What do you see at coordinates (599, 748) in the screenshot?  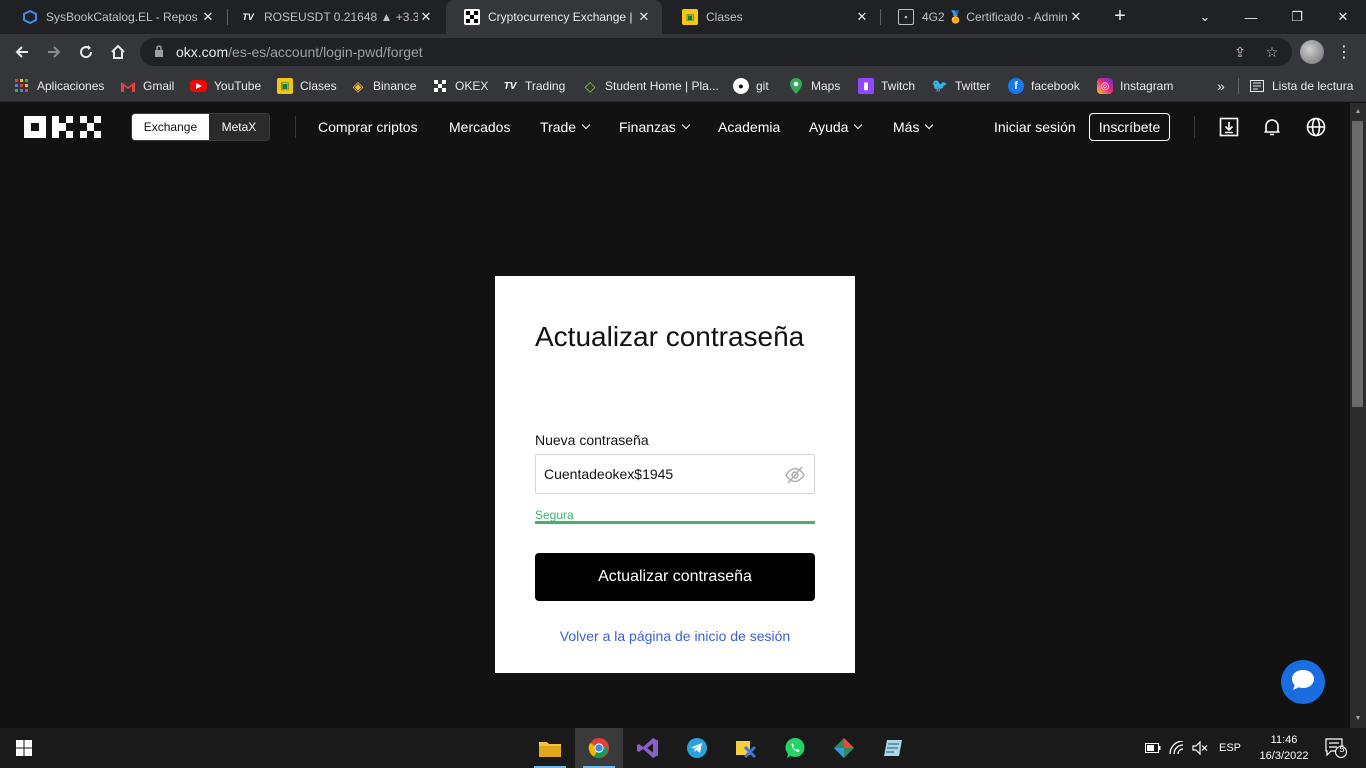 I see `chrome-icon` at bounding box center [599, 748].